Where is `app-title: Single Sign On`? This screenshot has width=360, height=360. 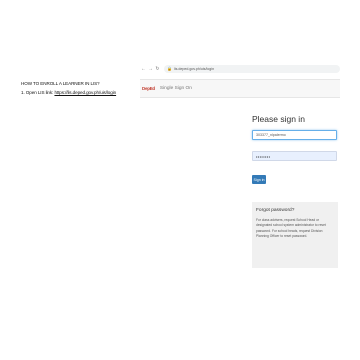 app-title: Single Sign On is located at coordinates (175, 88).